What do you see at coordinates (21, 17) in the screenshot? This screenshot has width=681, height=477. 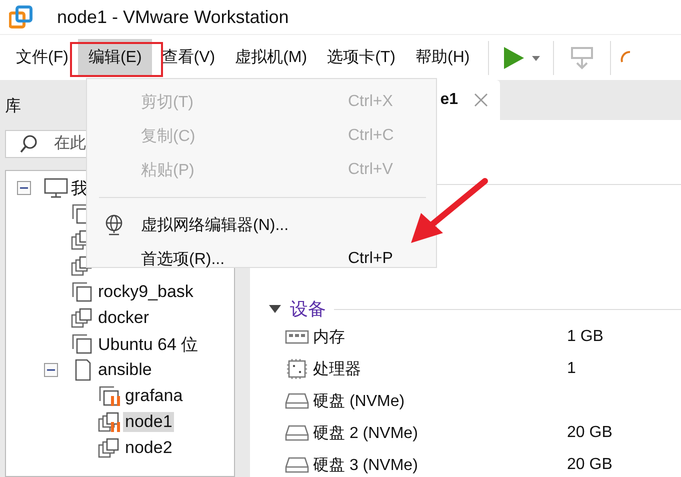 I see `app-logo-icon` at bounding box center [21, 17].